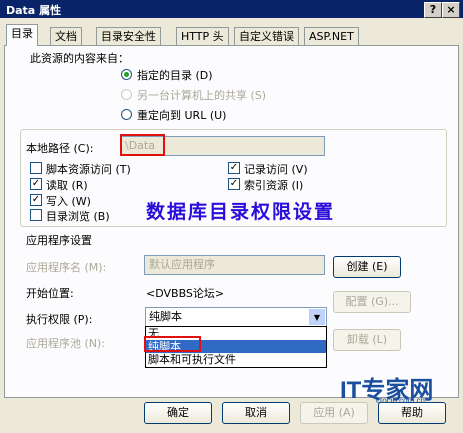  Describe the element at coordinates (126, 74) in the screenshot. I see `radio-local-directory` at that location.